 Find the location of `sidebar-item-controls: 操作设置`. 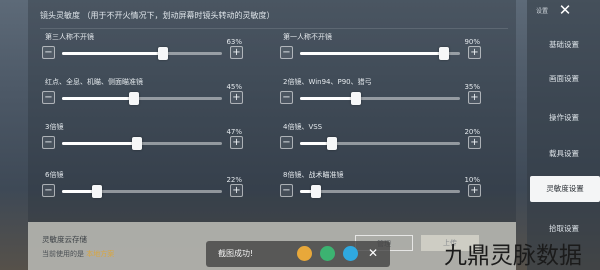

sidebar-item-controls: 操作设置 is located at coordinates (564, 118).